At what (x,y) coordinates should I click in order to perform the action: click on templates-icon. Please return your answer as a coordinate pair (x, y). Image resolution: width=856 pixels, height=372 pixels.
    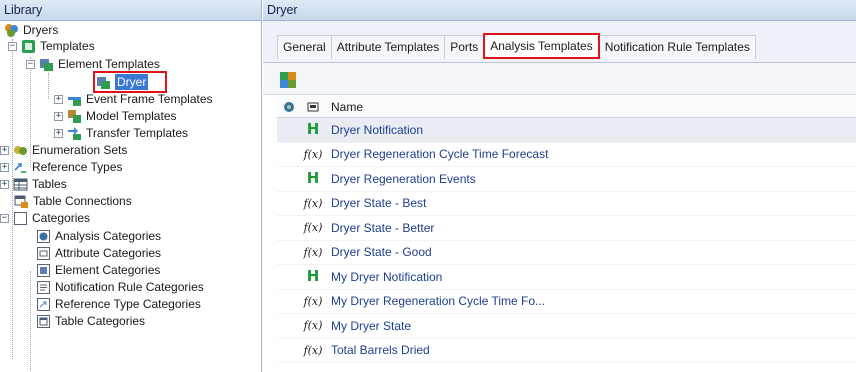
    Looking at the image, I should click on (28, 46).